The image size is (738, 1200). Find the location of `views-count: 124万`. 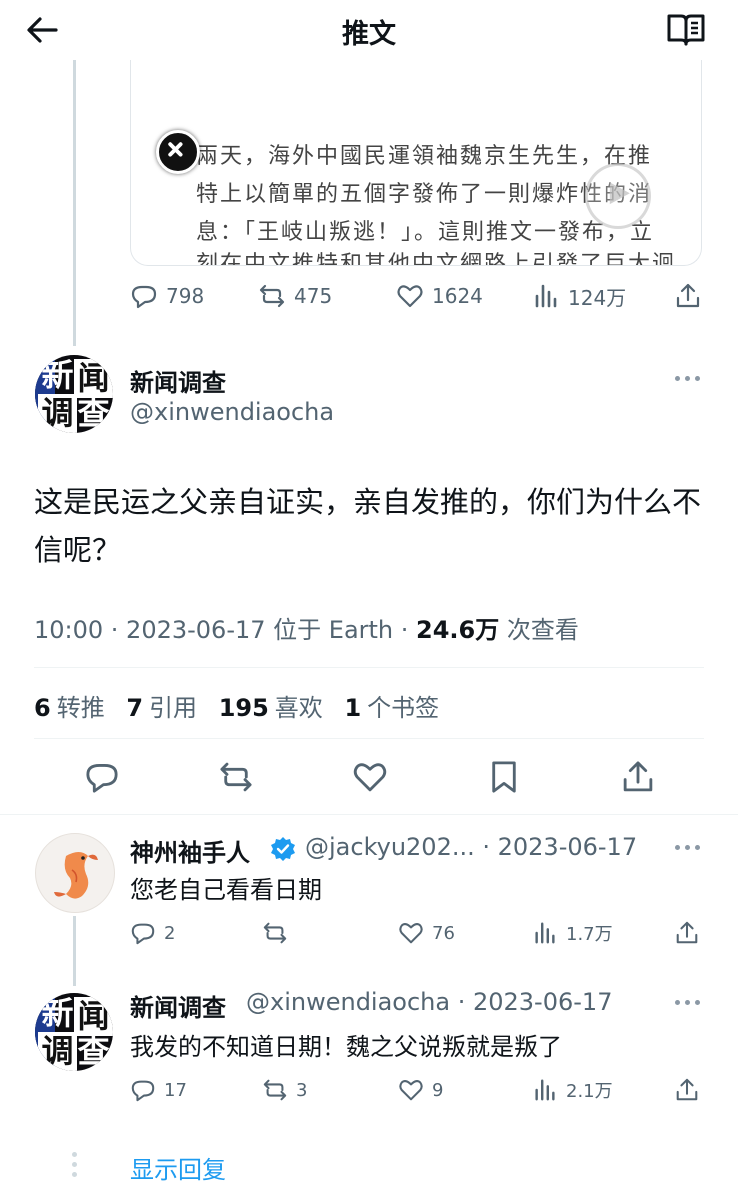

views-count: 124万 is located at coordinates (597, 297).